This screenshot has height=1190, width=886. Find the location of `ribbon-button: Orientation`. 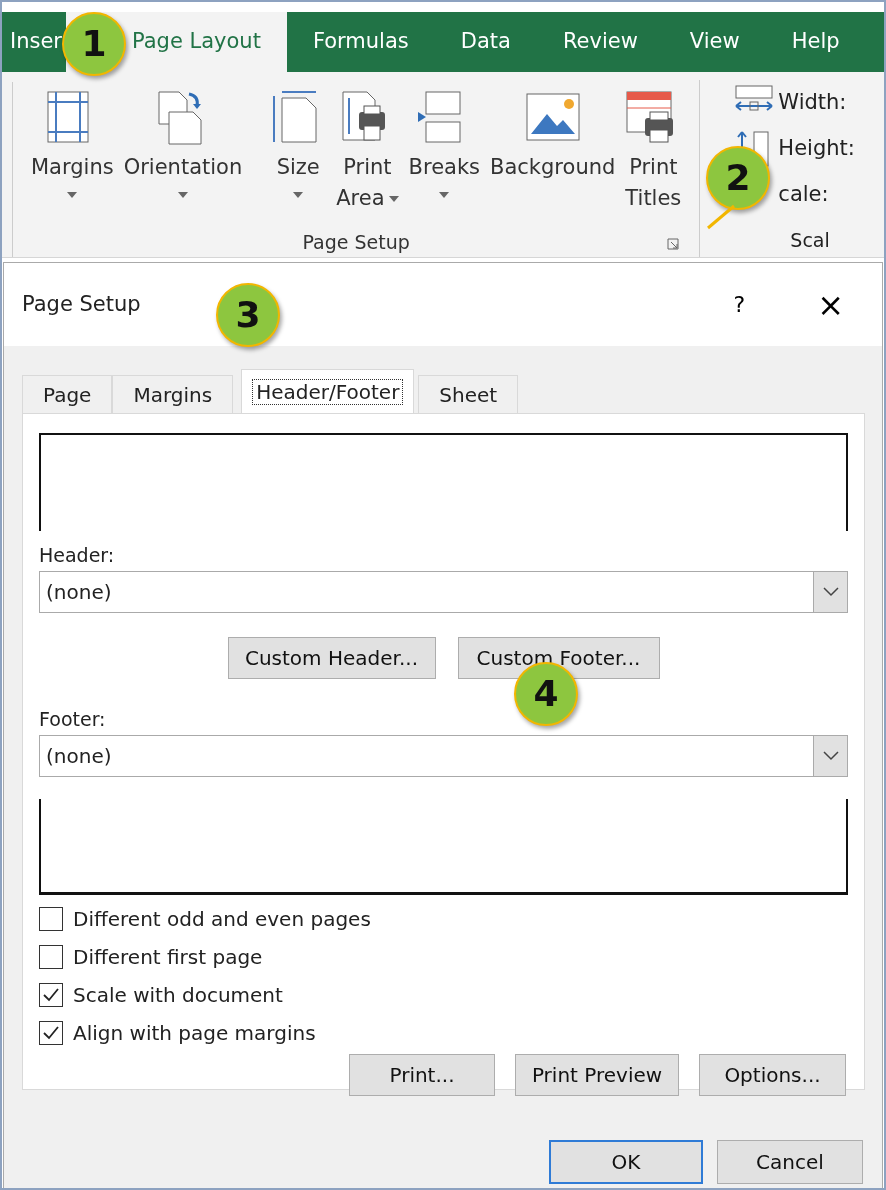

ribbon-button: Orientation is located at coordinates (183, 155).